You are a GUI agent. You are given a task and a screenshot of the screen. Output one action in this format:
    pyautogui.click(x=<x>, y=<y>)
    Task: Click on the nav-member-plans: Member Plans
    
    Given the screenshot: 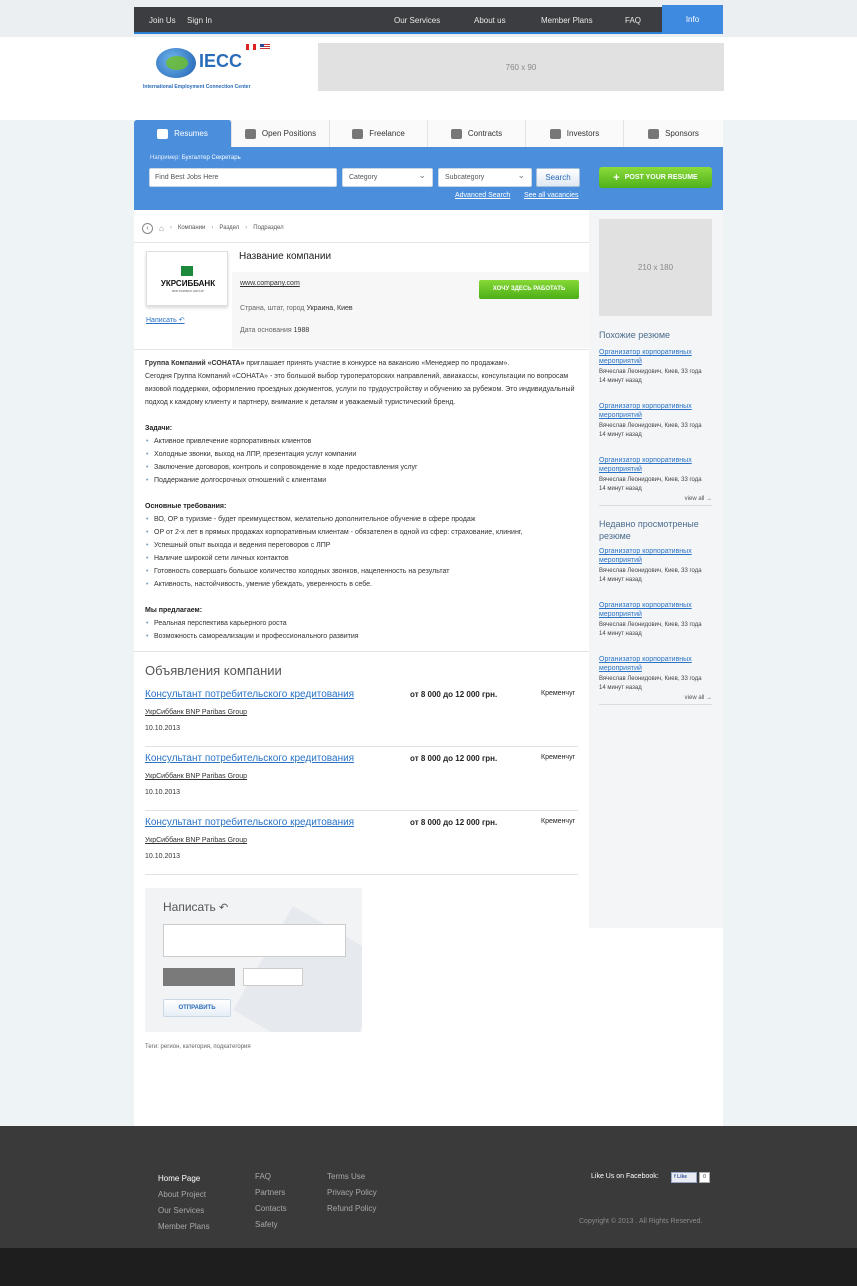 What is the action you would take?
    pyautogui.click(x=567, y=20)
    